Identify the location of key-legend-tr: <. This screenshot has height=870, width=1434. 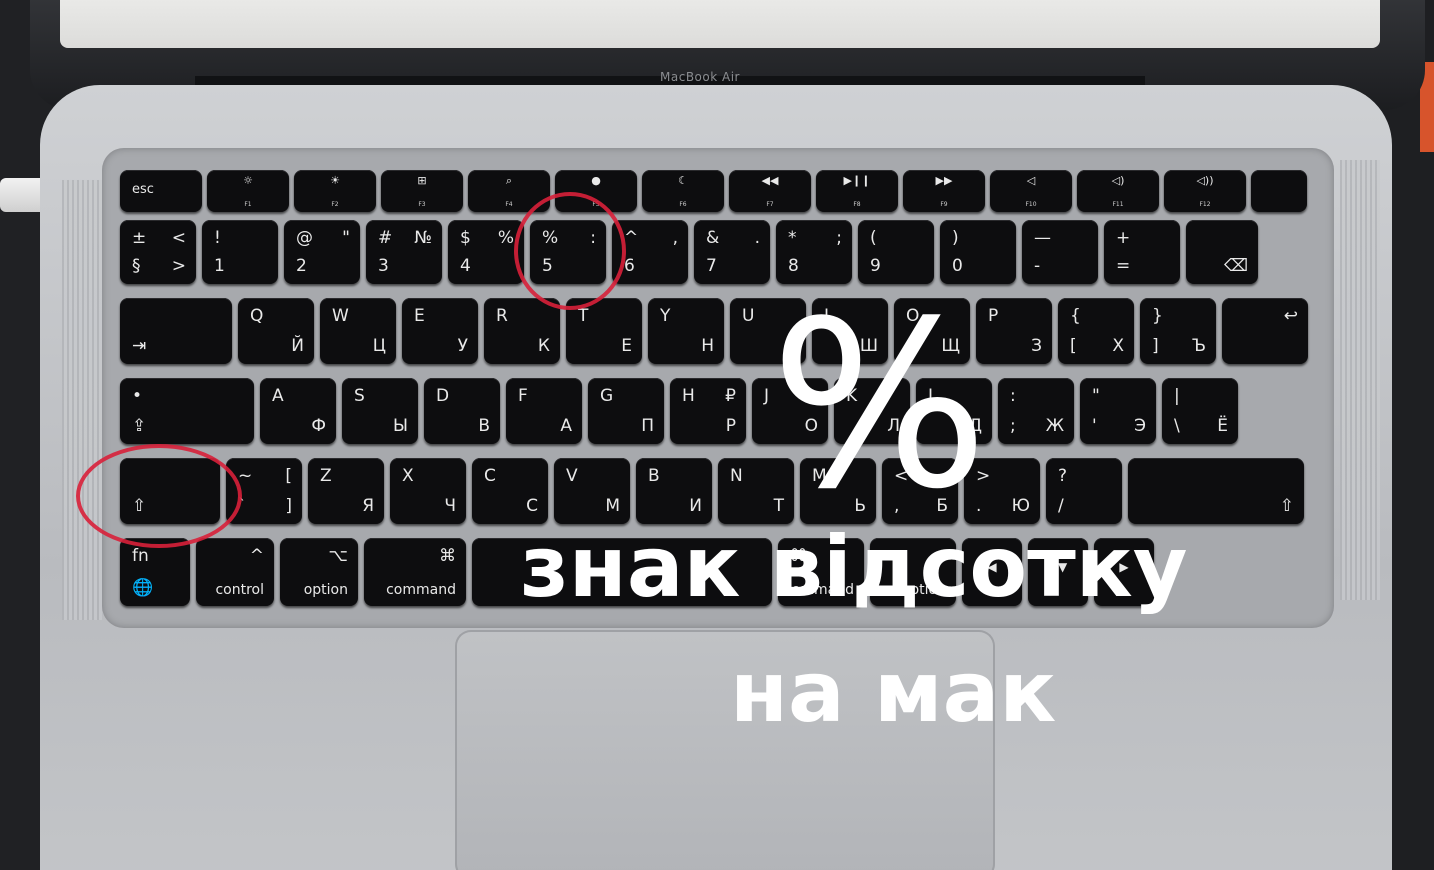
(178, 238).